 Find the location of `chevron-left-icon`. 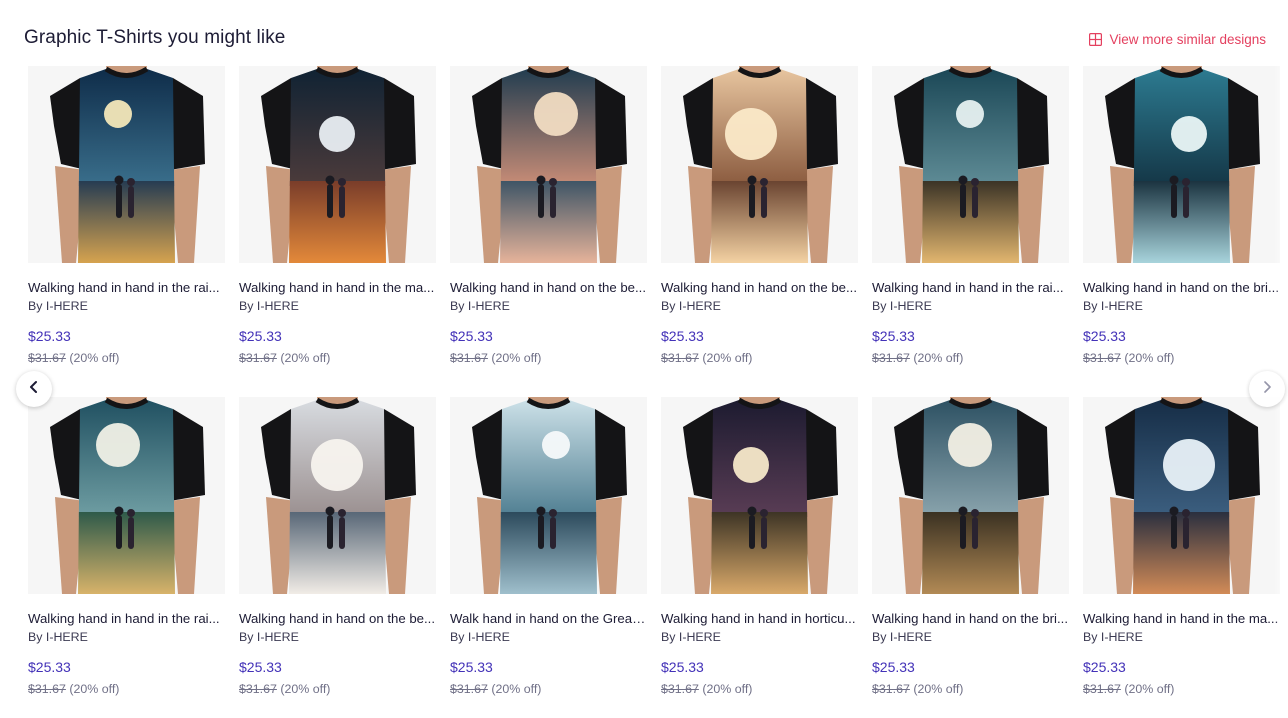

chevron-left-icon is located at coordinates (34, 389).